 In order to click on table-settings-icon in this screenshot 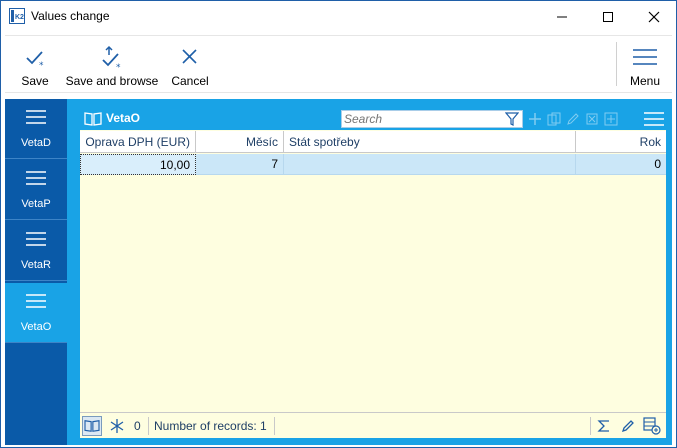, I will do `click(652, 426)`.